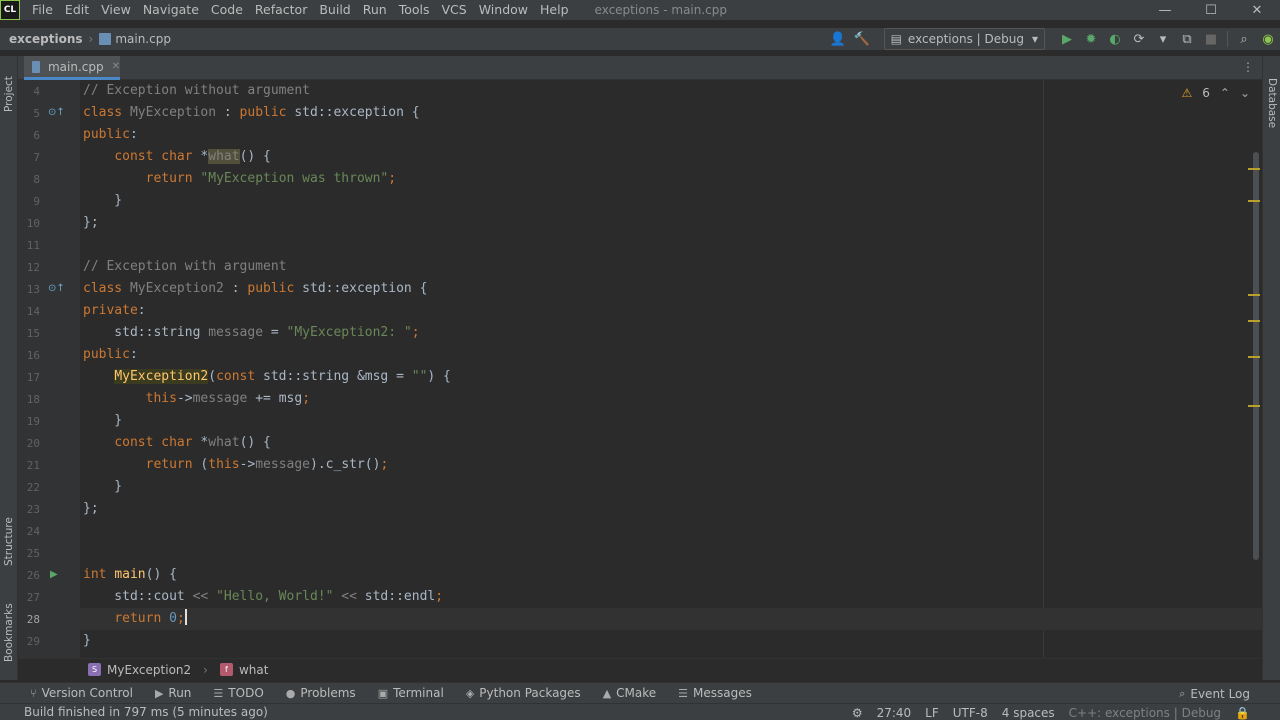  I want to click on close-icon: ✕, so click(1257, 10).